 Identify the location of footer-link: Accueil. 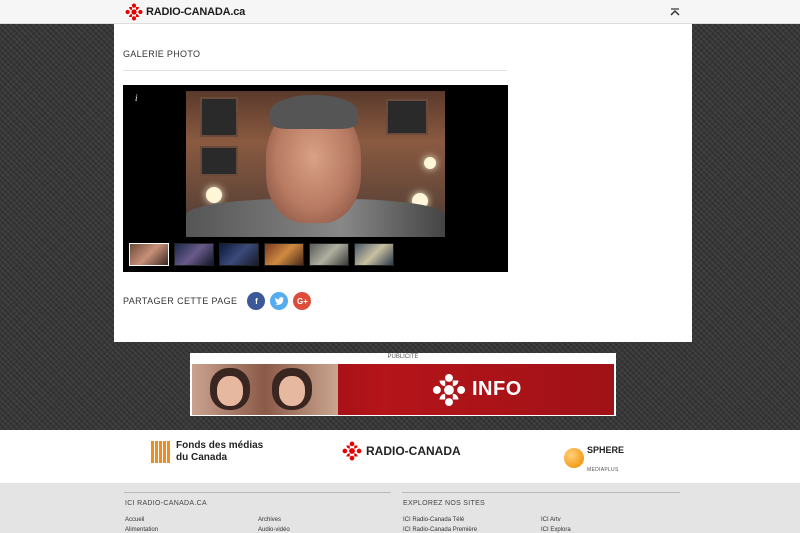
(134, 520).